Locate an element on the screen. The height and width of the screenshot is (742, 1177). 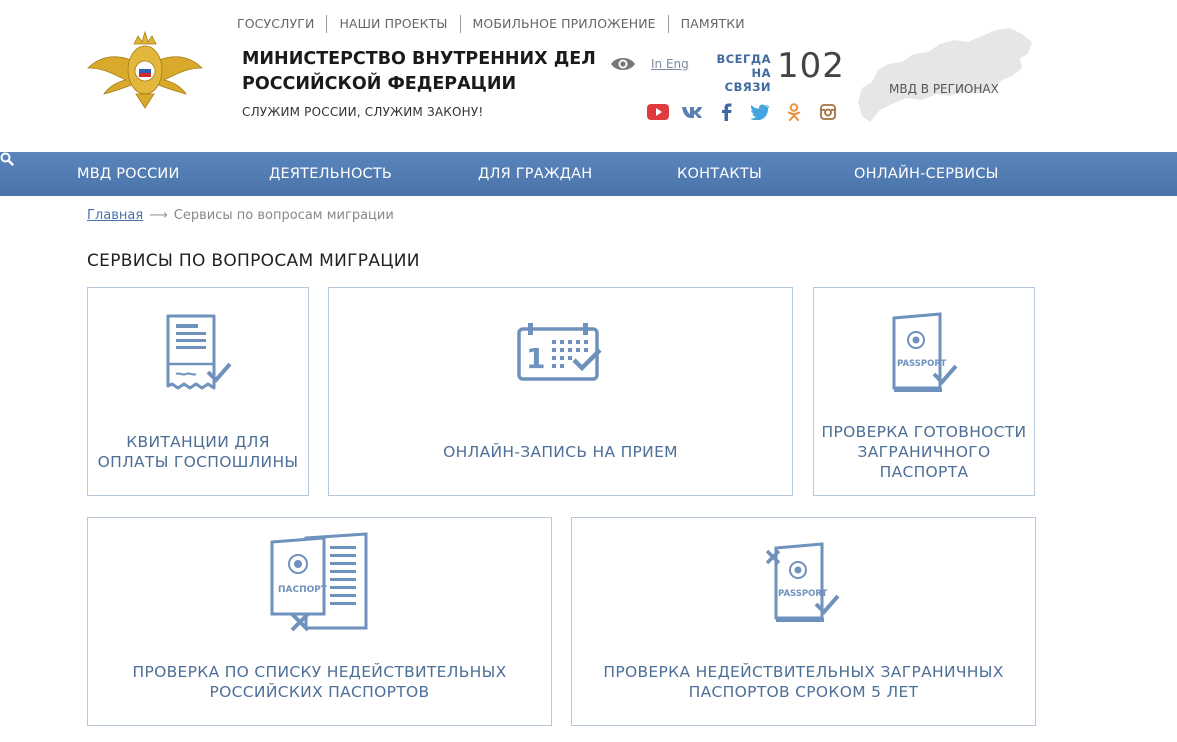
receipt-icon is located at coordinates (199, 352).